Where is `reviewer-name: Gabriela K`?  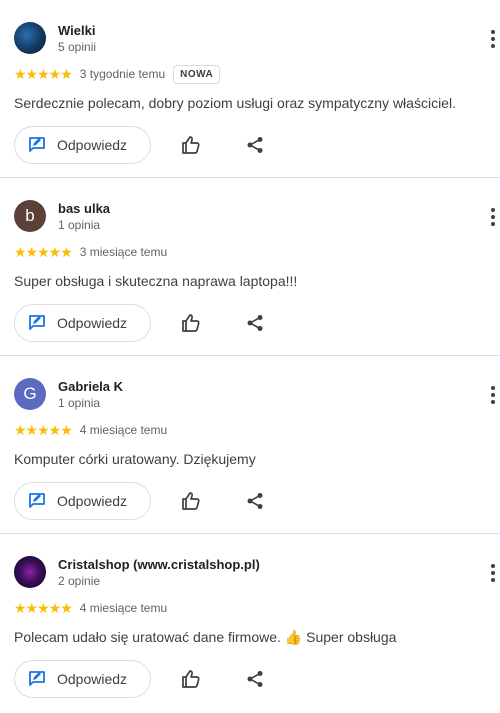
reviewer-name: Gabriela K is located at coordinates (90, 386).